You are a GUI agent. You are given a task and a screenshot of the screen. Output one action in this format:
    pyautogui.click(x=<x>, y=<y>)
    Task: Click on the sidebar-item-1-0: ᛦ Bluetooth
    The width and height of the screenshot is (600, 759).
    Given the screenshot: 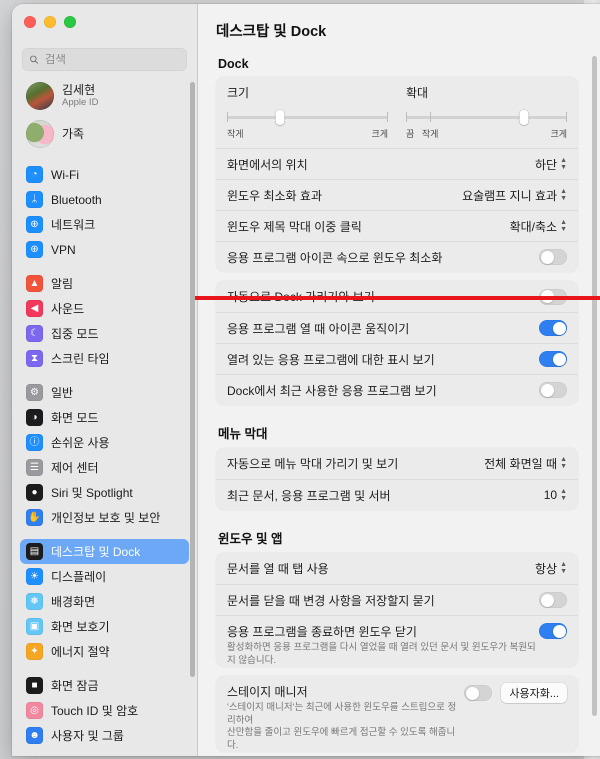 What is the action you would take?
    pyautogui.click(x=104, y=199)
    